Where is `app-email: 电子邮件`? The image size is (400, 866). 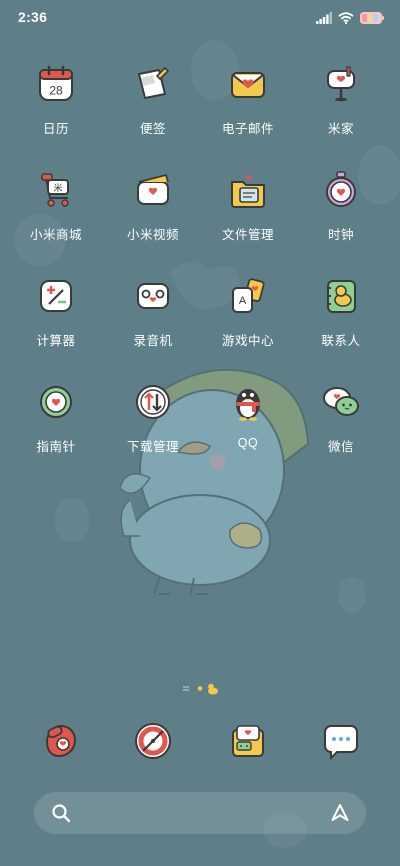
app-email: 电子邮件 is located at coordinates (248, 112).